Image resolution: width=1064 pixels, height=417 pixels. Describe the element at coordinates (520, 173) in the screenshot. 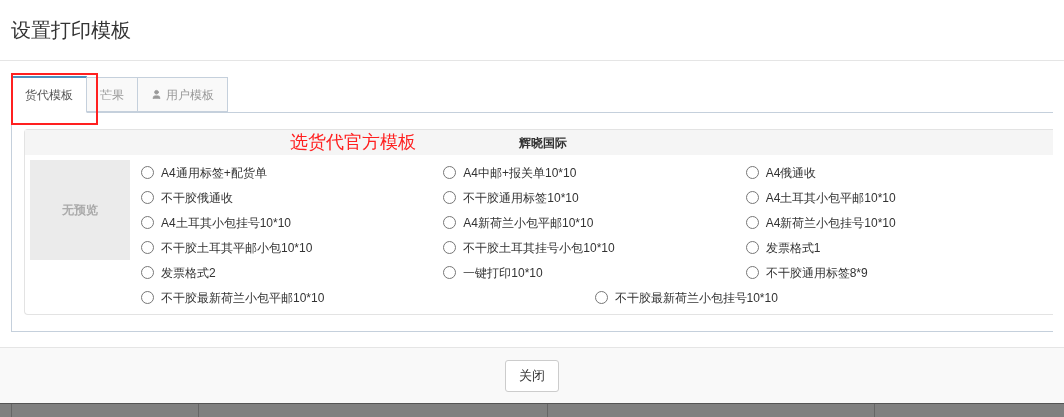

I see `option-label: A4中邮+报关单10*10` at that location.